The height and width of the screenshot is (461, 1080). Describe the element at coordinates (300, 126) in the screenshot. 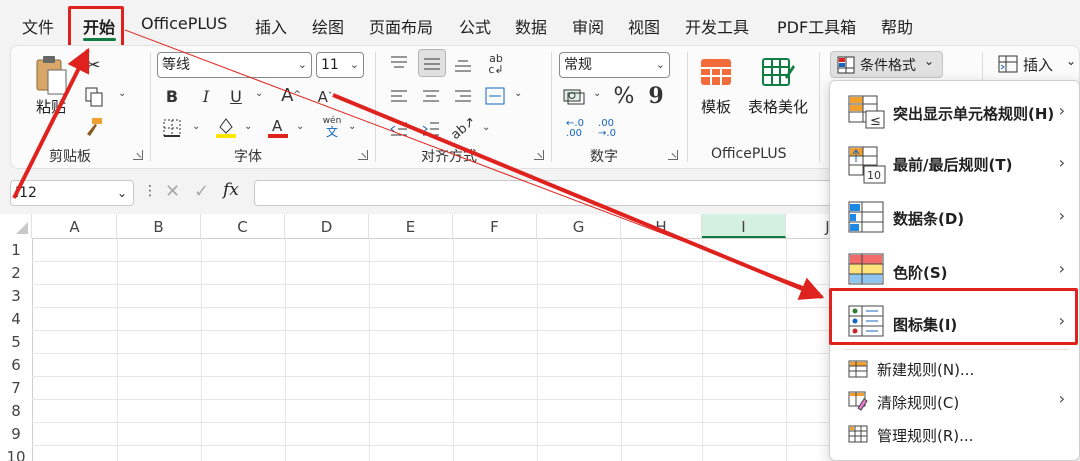

I see `font-color-dropdown-icon: ⌄` at that location.